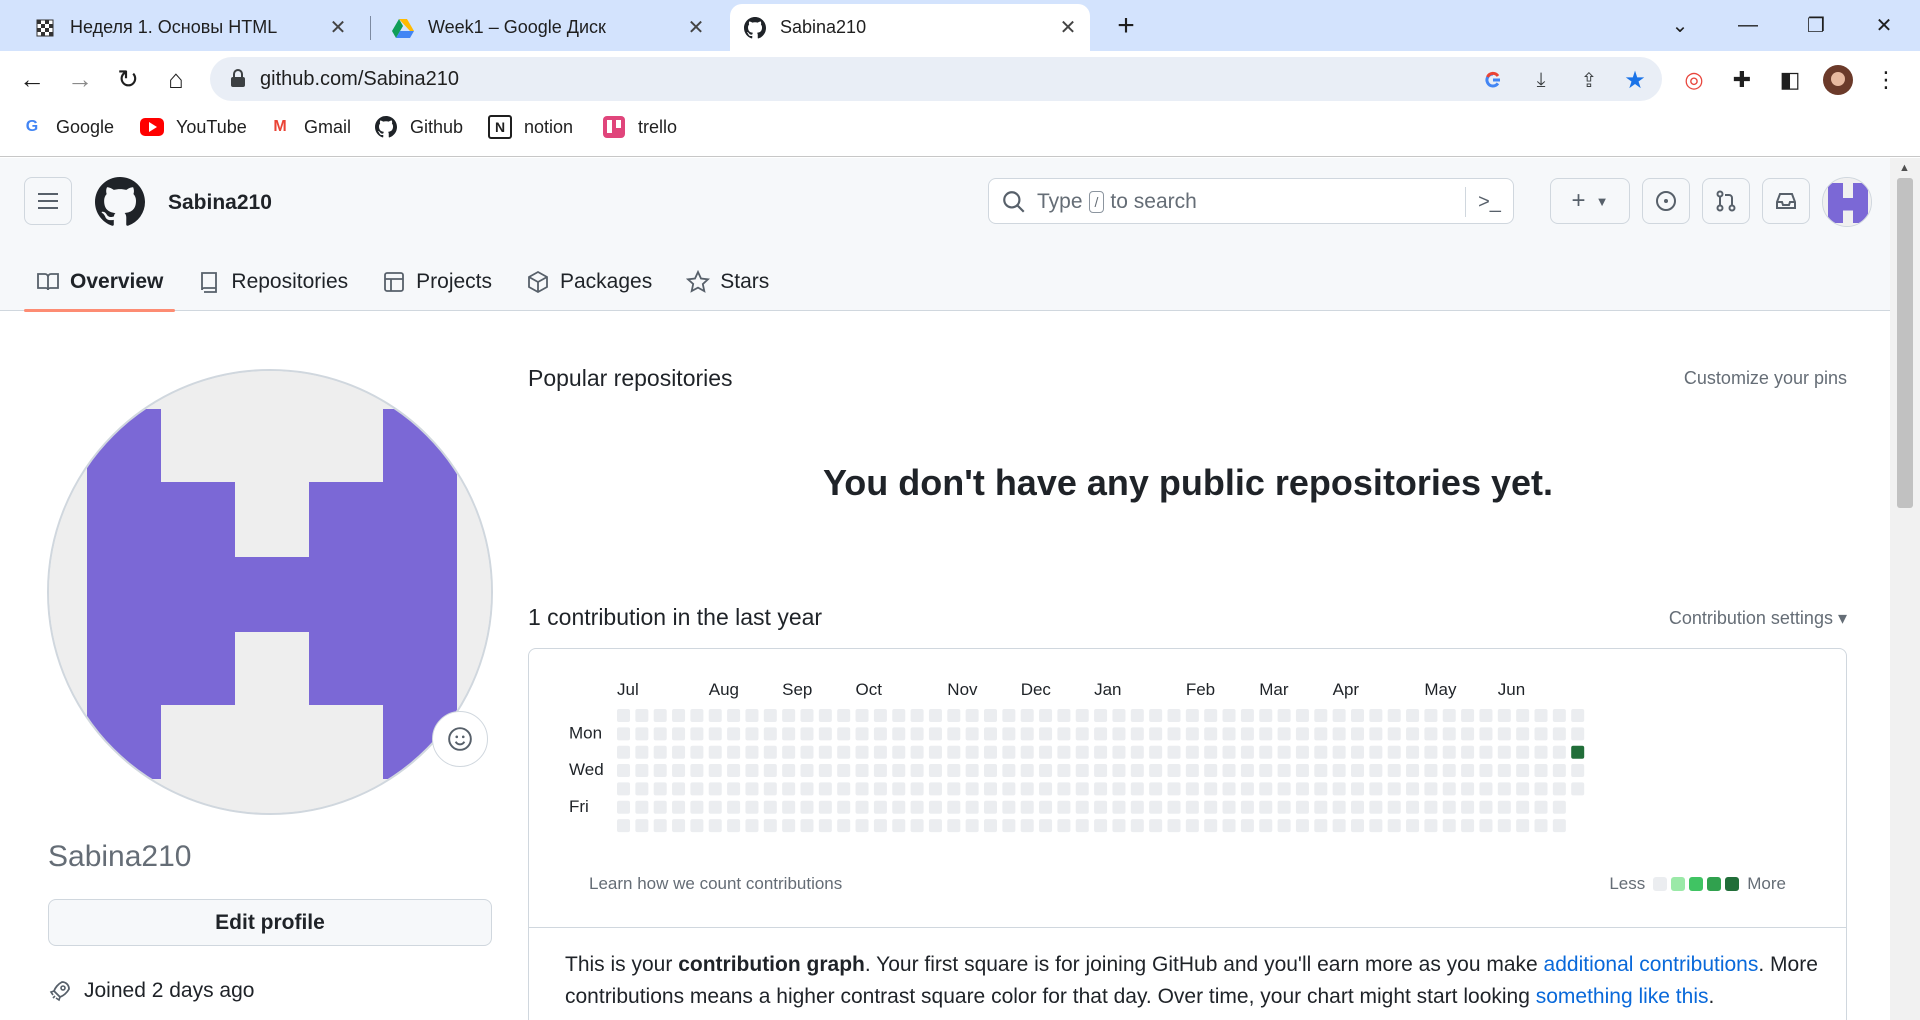 The height and width of the screenshot is (1020, 1920). Describe the element at coordinates (32, 79) in the screenshot. I see `back-icon: ←` at that location.